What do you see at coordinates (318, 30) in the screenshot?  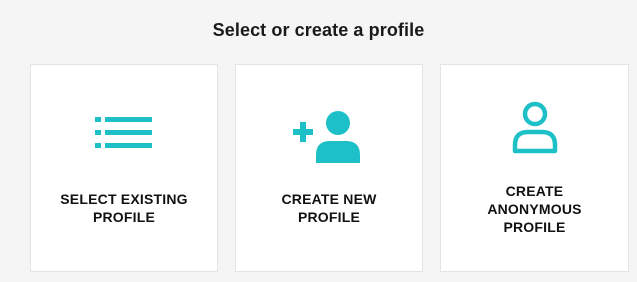 I see `page-title: Select or create a profile` at bounding box center [318, 30].